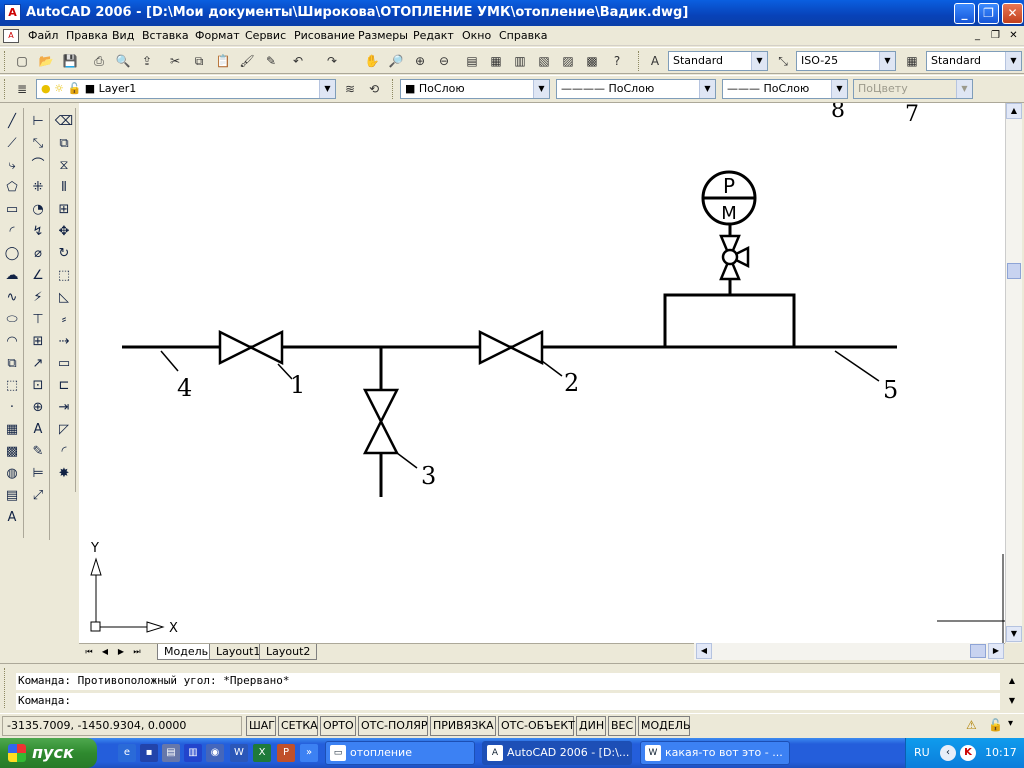 This screenshot has width=1024, height=768. I want to click on linear-dimension-icon: ⊢, so click(38, 122).